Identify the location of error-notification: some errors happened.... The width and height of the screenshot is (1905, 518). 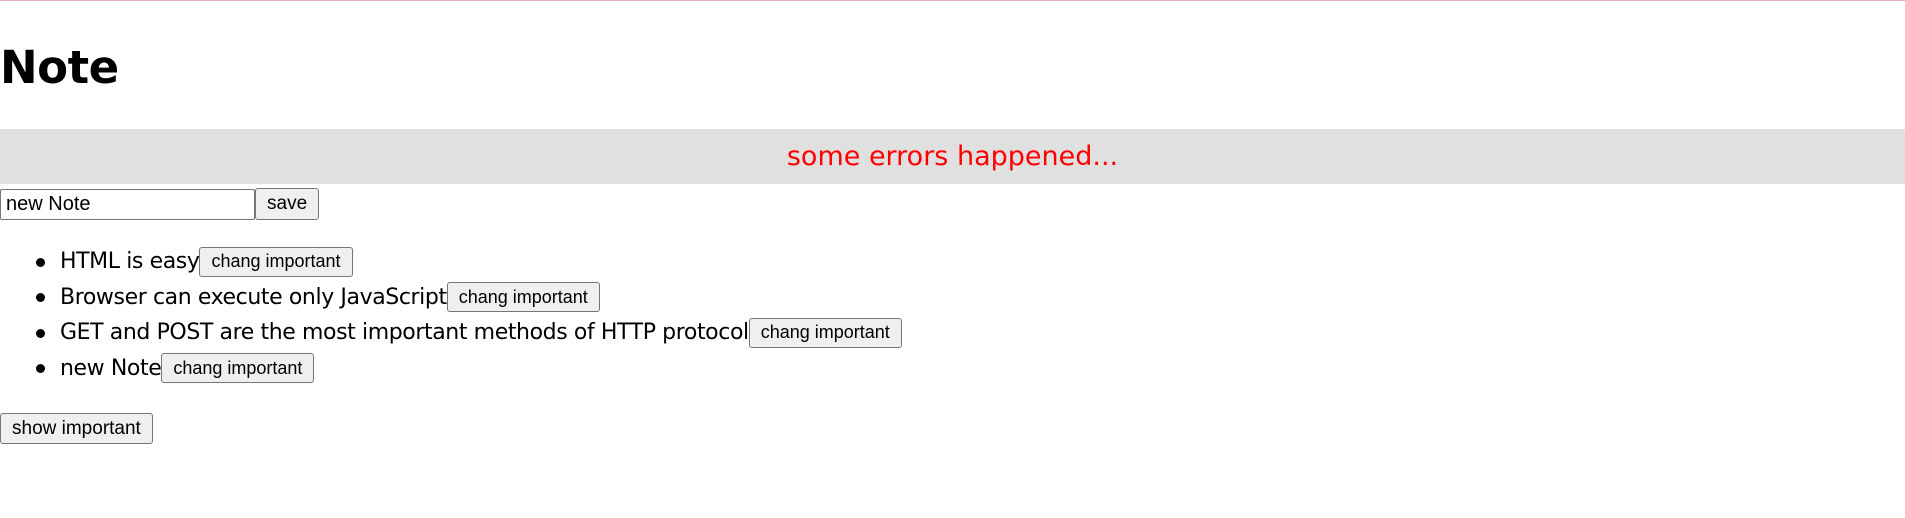
(952, 156).